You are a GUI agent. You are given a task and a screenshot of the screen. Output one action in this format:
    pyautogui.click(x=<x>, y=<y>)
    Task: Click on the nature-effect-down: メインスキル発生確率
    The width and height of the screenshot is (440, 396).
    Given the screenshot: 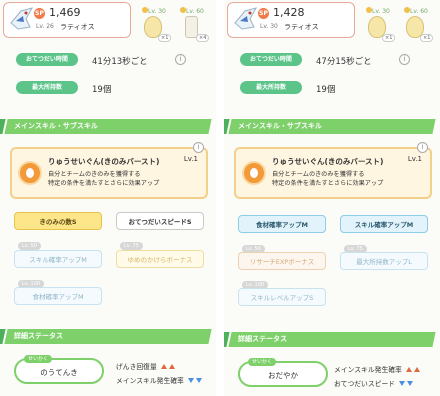 What is the action you would take?
    pyautogui.click(x=159, y=380)
    